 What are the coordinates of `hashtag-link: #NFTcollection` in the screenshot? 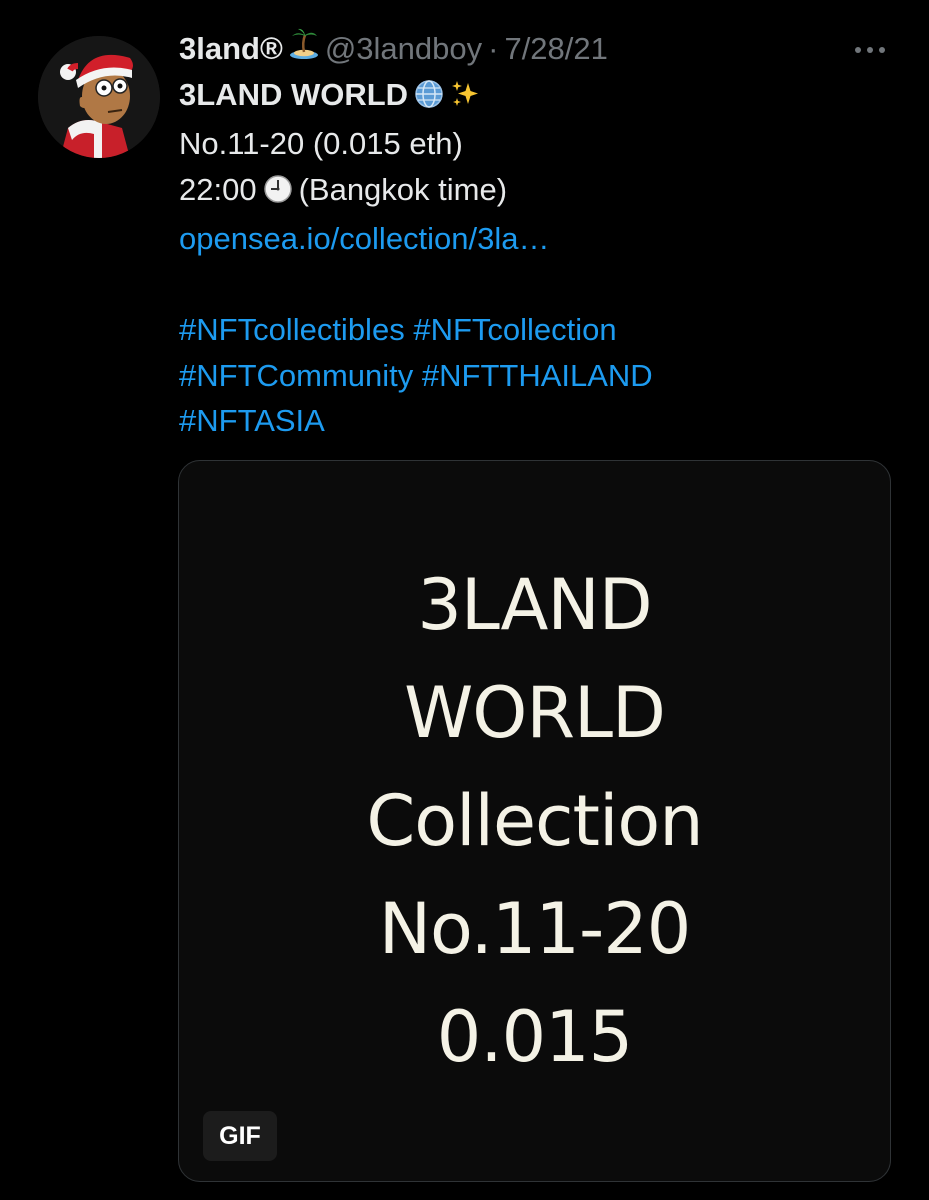 It's located at (514, 329).